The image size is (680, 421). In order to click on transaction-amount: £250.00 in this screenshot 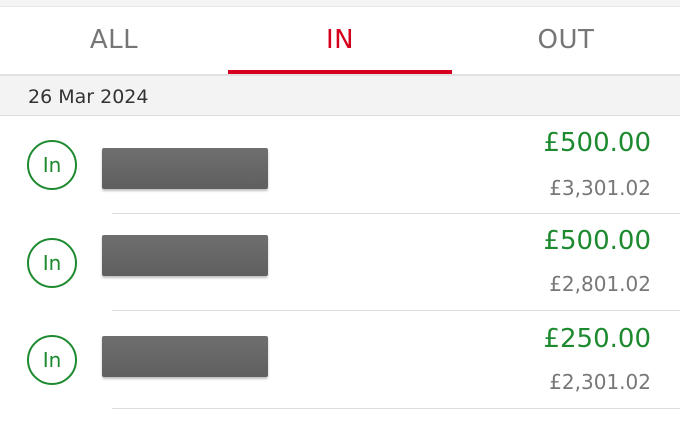, I will do `click(597, 339)`.